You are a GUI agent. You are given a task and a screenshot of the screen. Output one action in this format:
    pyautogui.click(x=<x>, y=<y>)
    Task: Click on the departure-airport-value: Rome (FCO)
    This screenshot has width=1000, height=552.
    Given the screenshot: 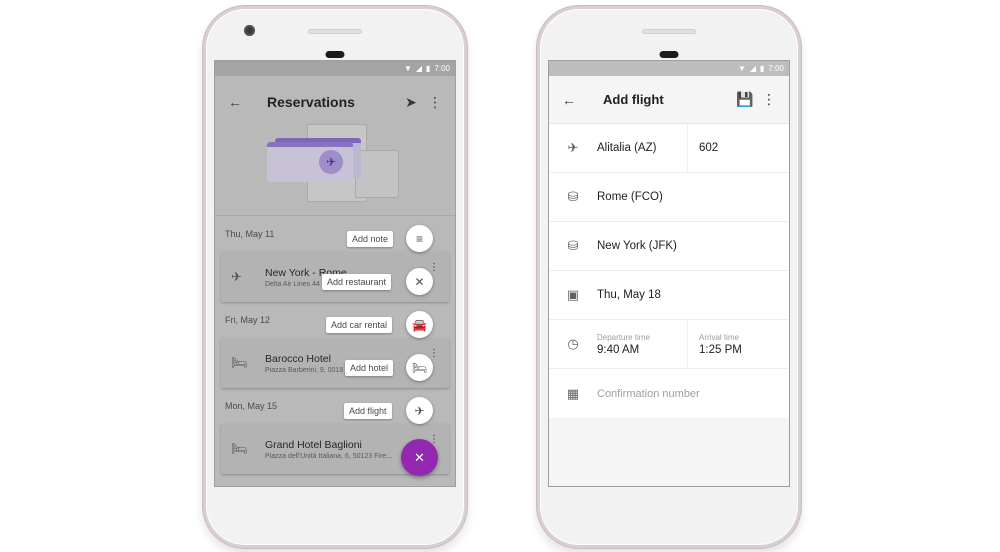 What is the action you would take?
    pyautogui.click(x=630, y=197)
    